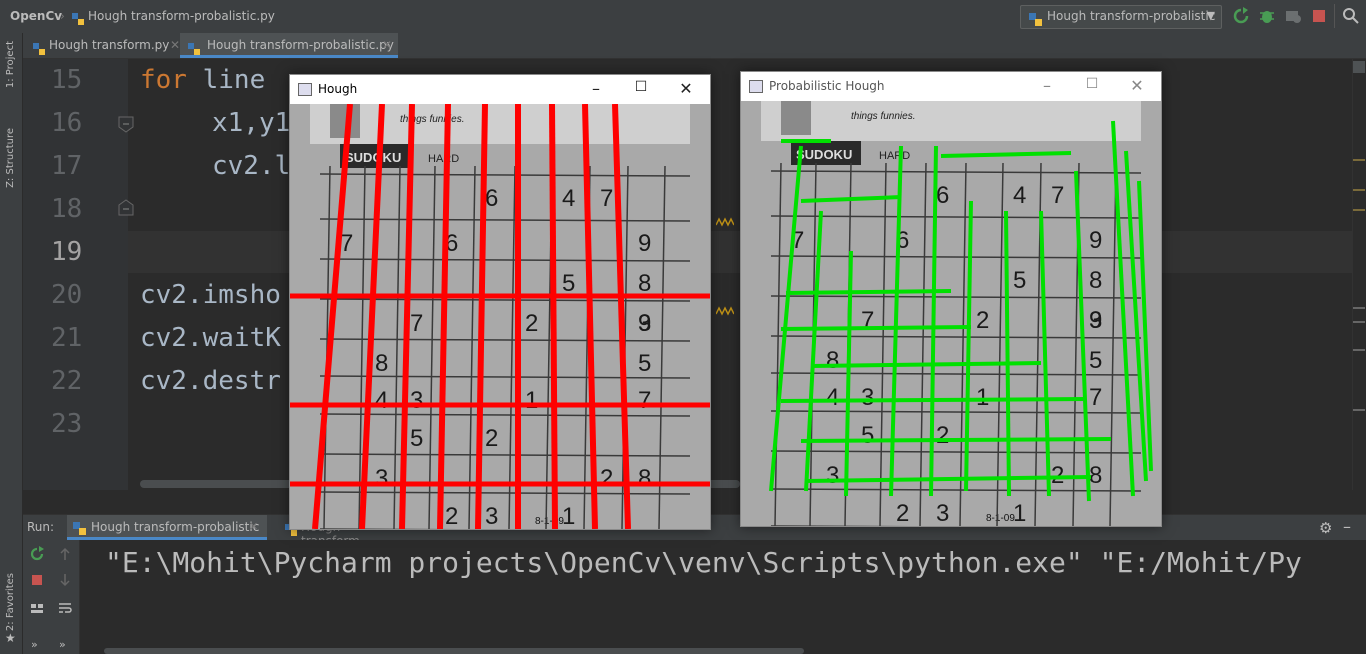 The height and width of the screenshot is (654, 1366). What do you see at coordinates (10, 602) in the screenshot?
I see `favorites-tool-button: 2: Favorites` at bounding box center [10, 602].